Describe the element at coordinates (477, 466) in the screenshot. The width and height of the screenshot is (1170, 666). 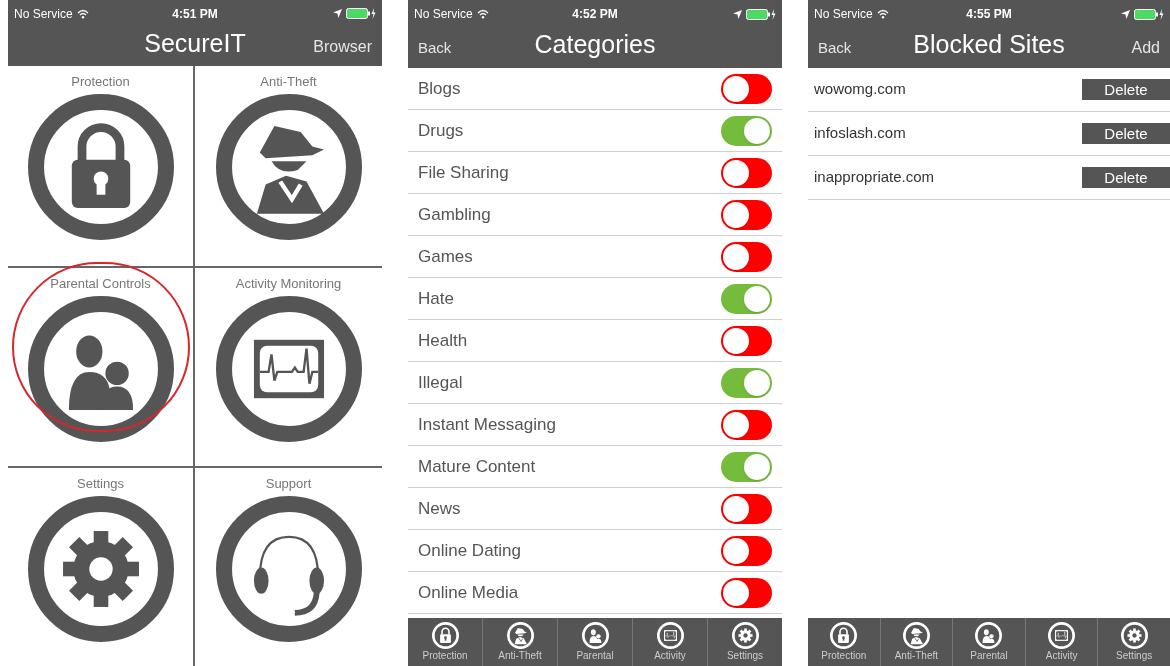
I see `category-label: Mature Content` at that location.